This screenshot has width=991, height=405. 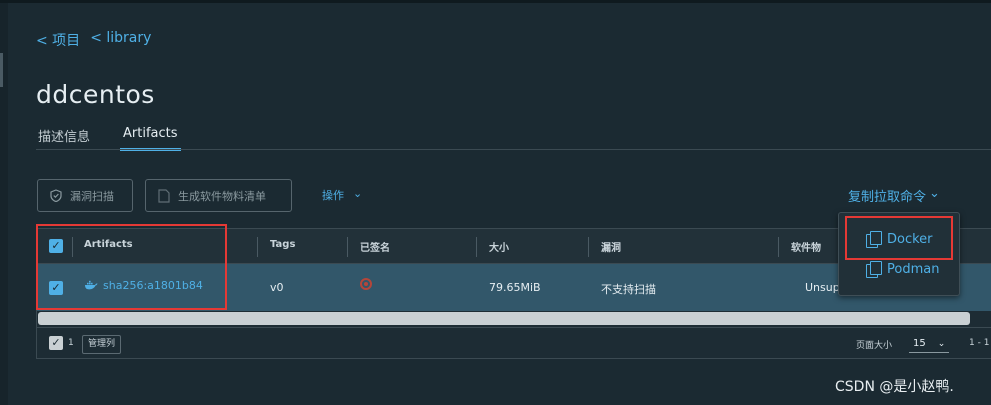 What do you see at coordinates (282, 244) in the screenshot?
I see `column-header-tags: Tags` at bounding box center [282, 244].